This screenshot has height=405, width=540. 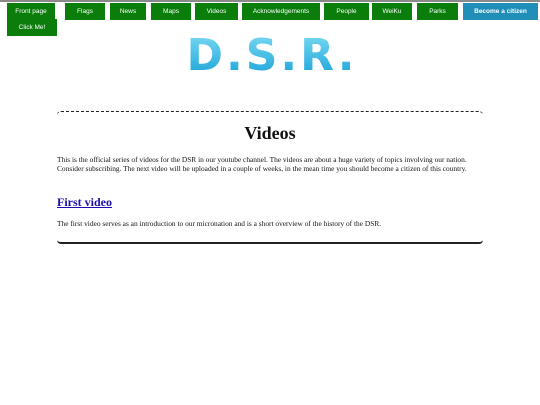 What do you see at coordinates (437, 11) in the screenshot?
I see `nav-parks: Parks` at bounding box center [437, 11].